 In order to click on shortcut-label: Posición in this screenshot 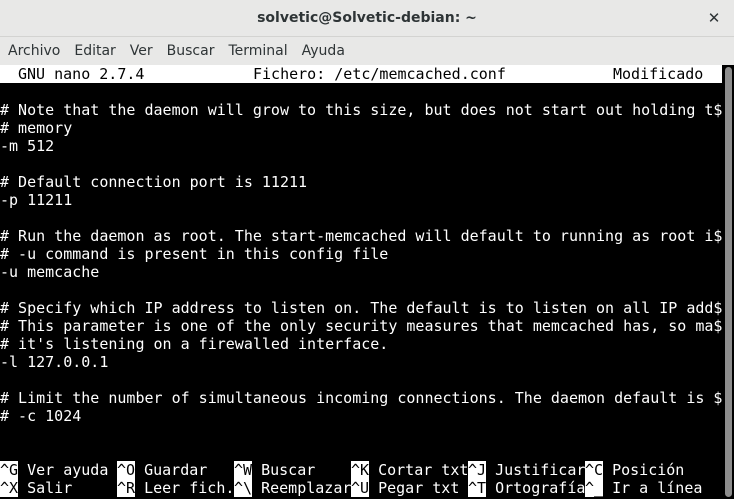, I will do `click(648, 470)`.